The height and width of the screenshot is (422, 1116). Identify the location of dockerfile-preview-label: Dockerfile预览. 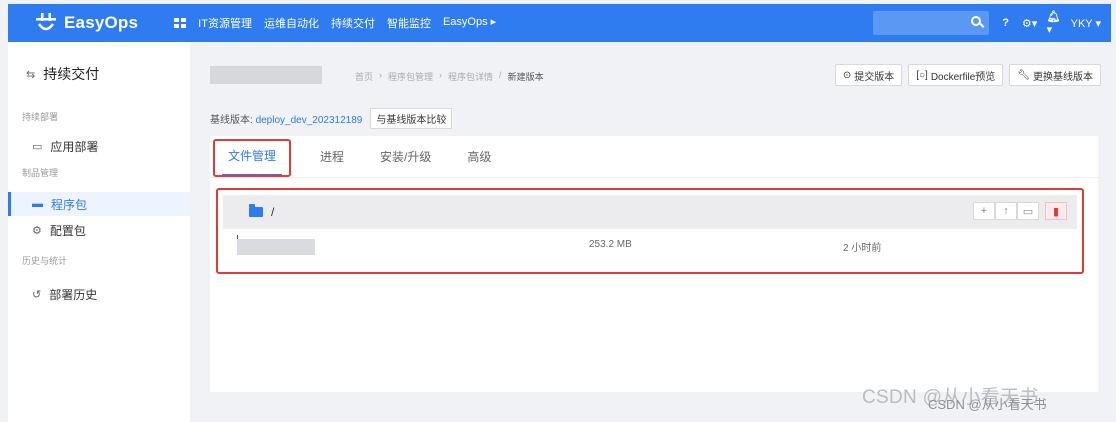
(963, 77).